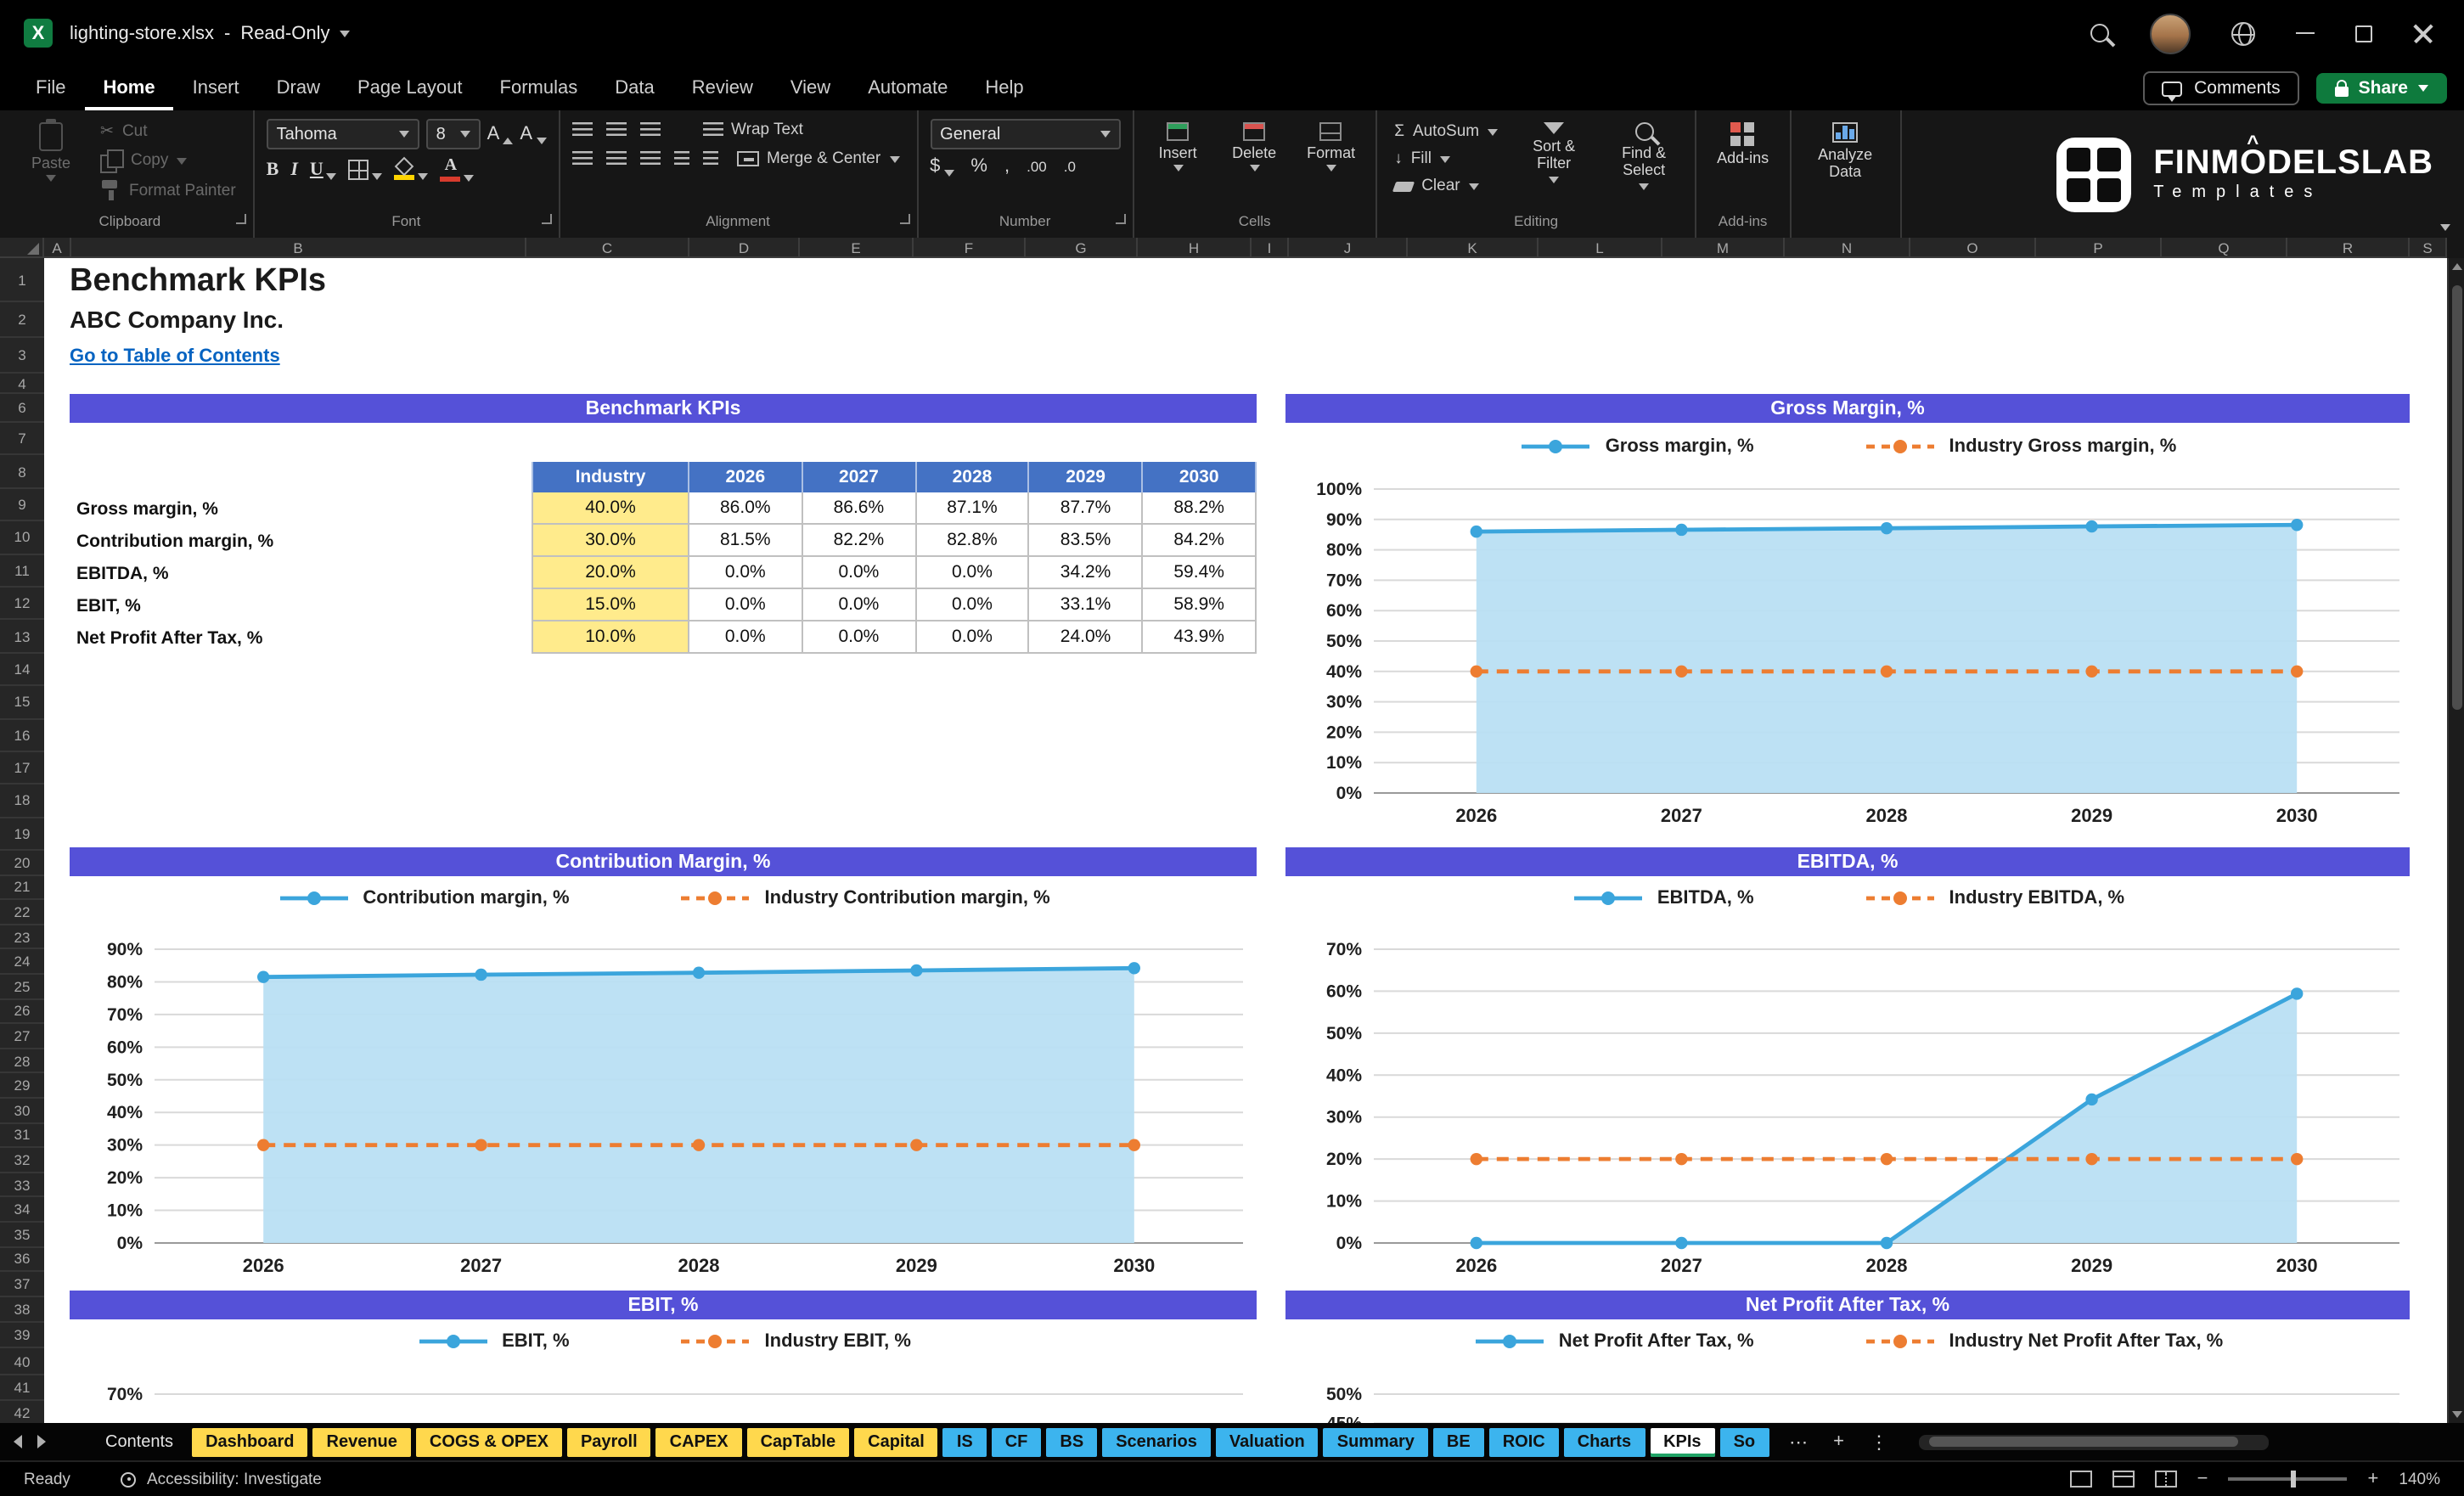 The height and width of the screenshot is (1496, 2464). I want to click on zoom-level: 140%, so click(2419, 1479).